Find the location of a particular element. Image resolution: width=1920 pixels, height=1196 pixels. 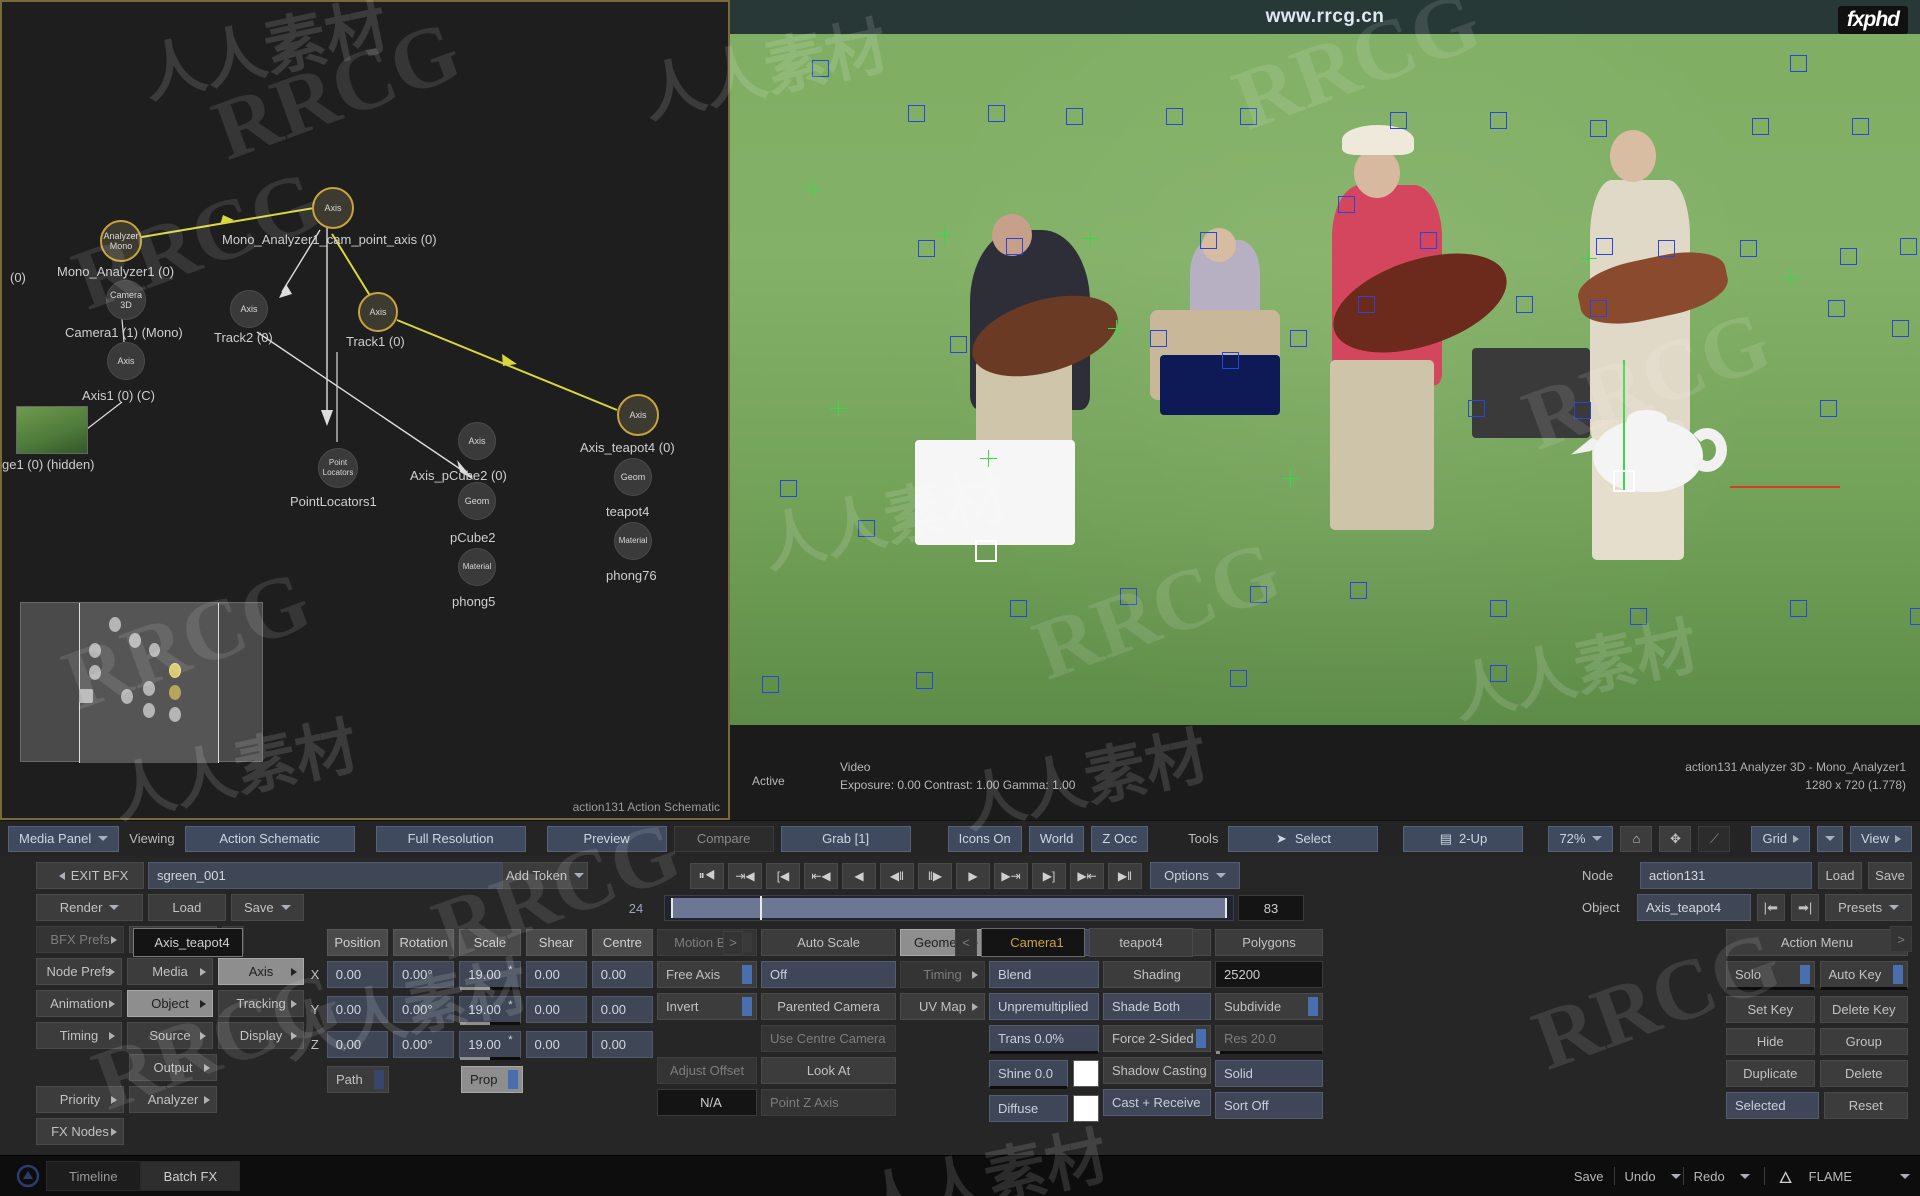

transport-btn-3: ⇤◀ is located at coordinates (821, 875).